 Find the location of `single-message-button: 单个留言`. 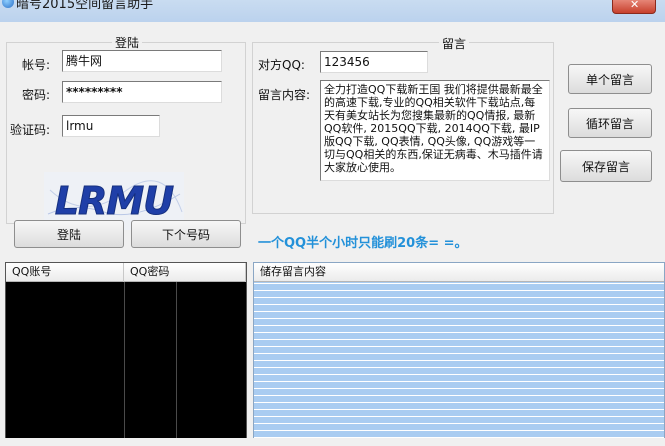

single-message-button: 单个留言 is located at coordinates (610, 79).